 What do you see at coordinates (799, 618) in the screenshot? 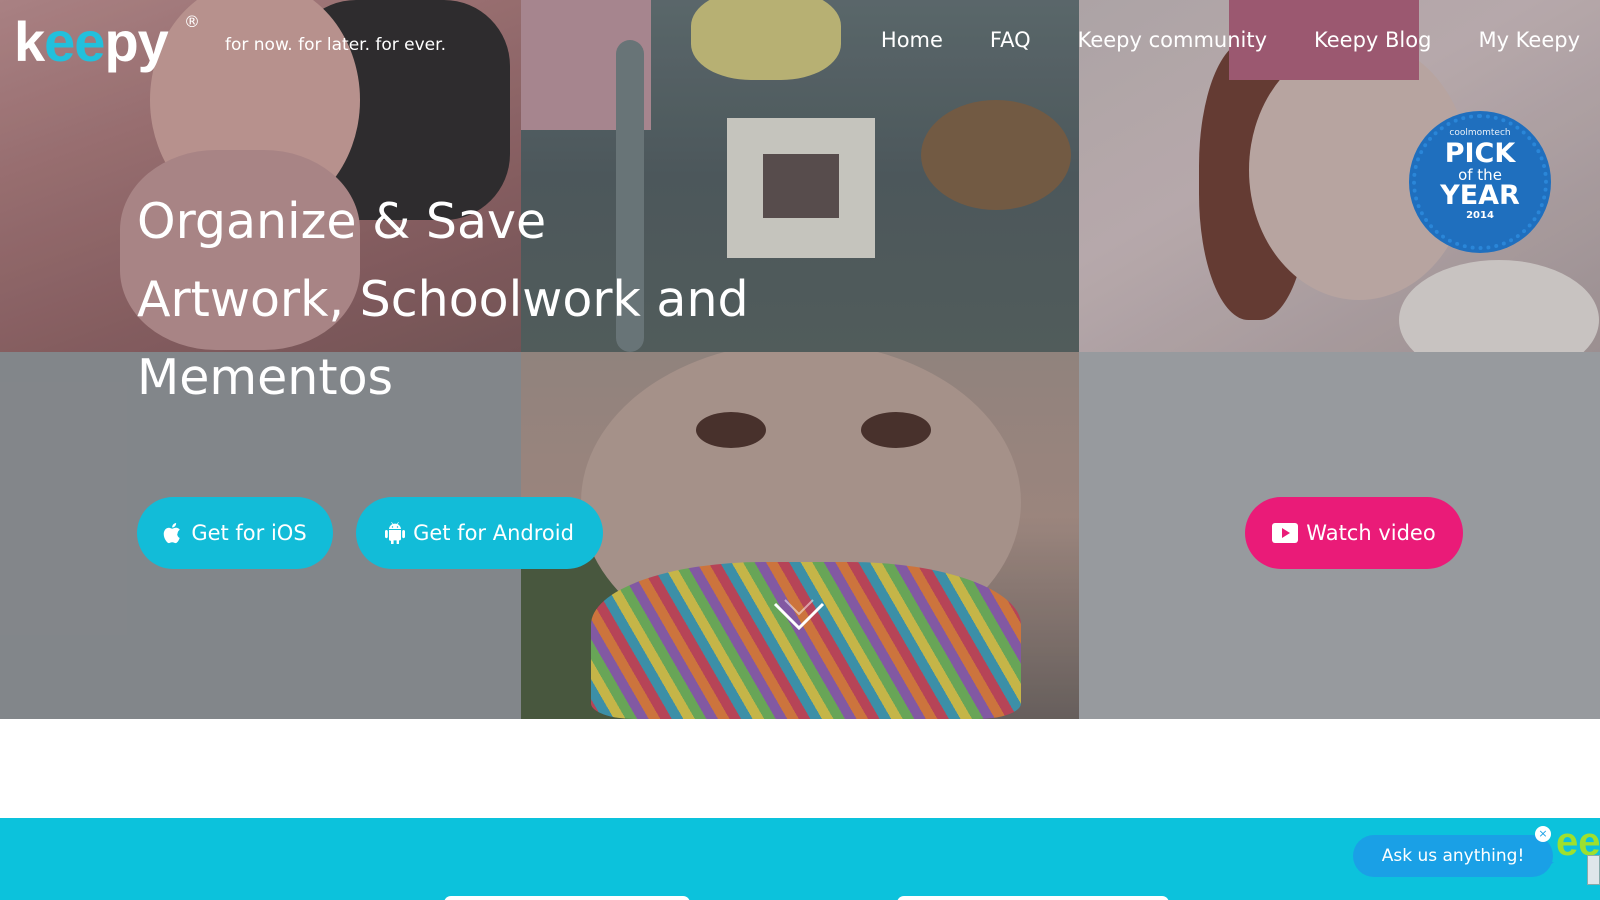
I see `chevron-down-icon` at bounding box center [799, 618].